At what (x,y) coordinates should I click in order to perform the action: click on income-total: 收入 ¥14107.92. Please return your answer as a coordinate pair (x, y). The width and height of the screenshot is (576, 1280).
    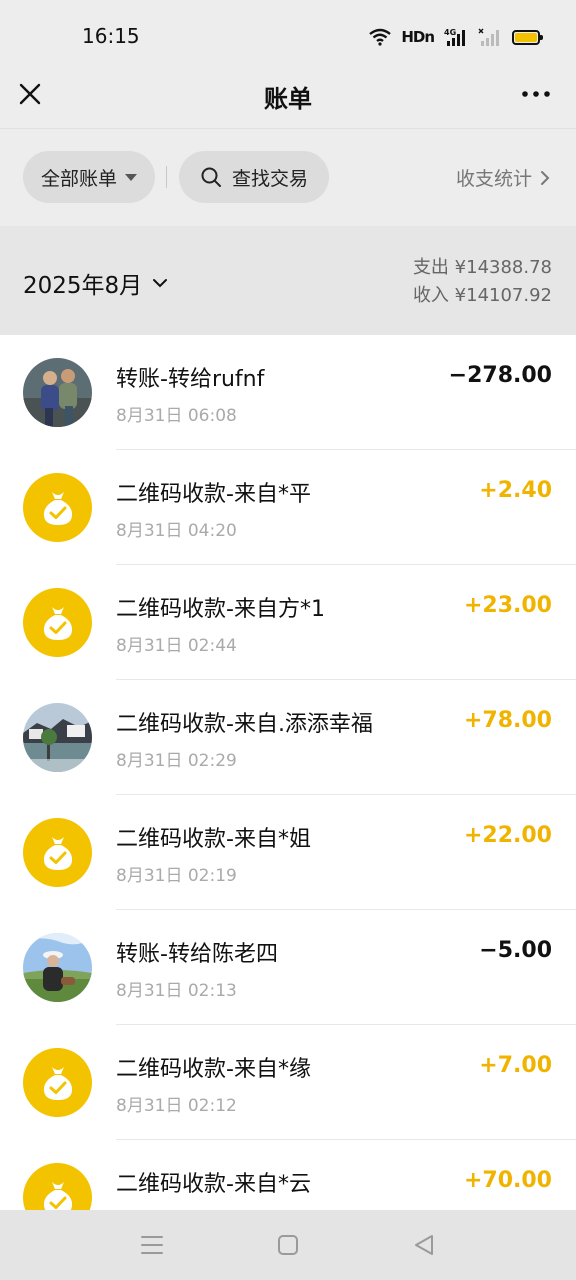
    Looking at the image, I should click on (482, 295).